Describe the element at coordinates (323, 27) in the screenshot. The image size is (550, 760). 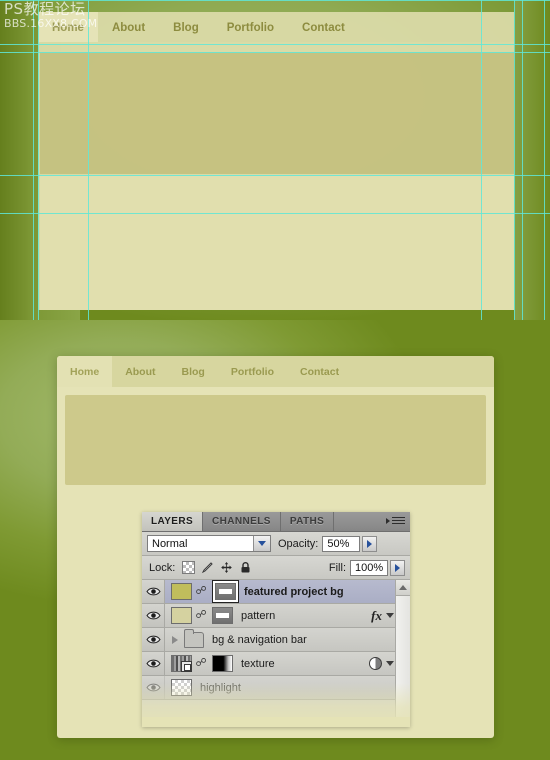
I see `top-nav-item-contact: Contact` at that location.